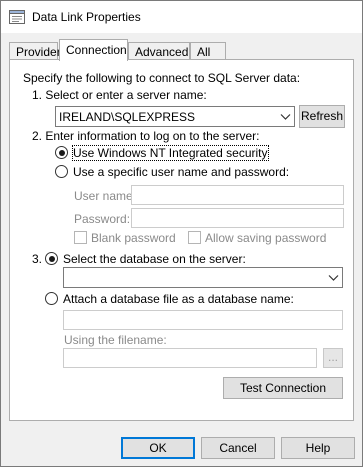  I want to click on window-title: Data Link Properties, so click(86, 17).